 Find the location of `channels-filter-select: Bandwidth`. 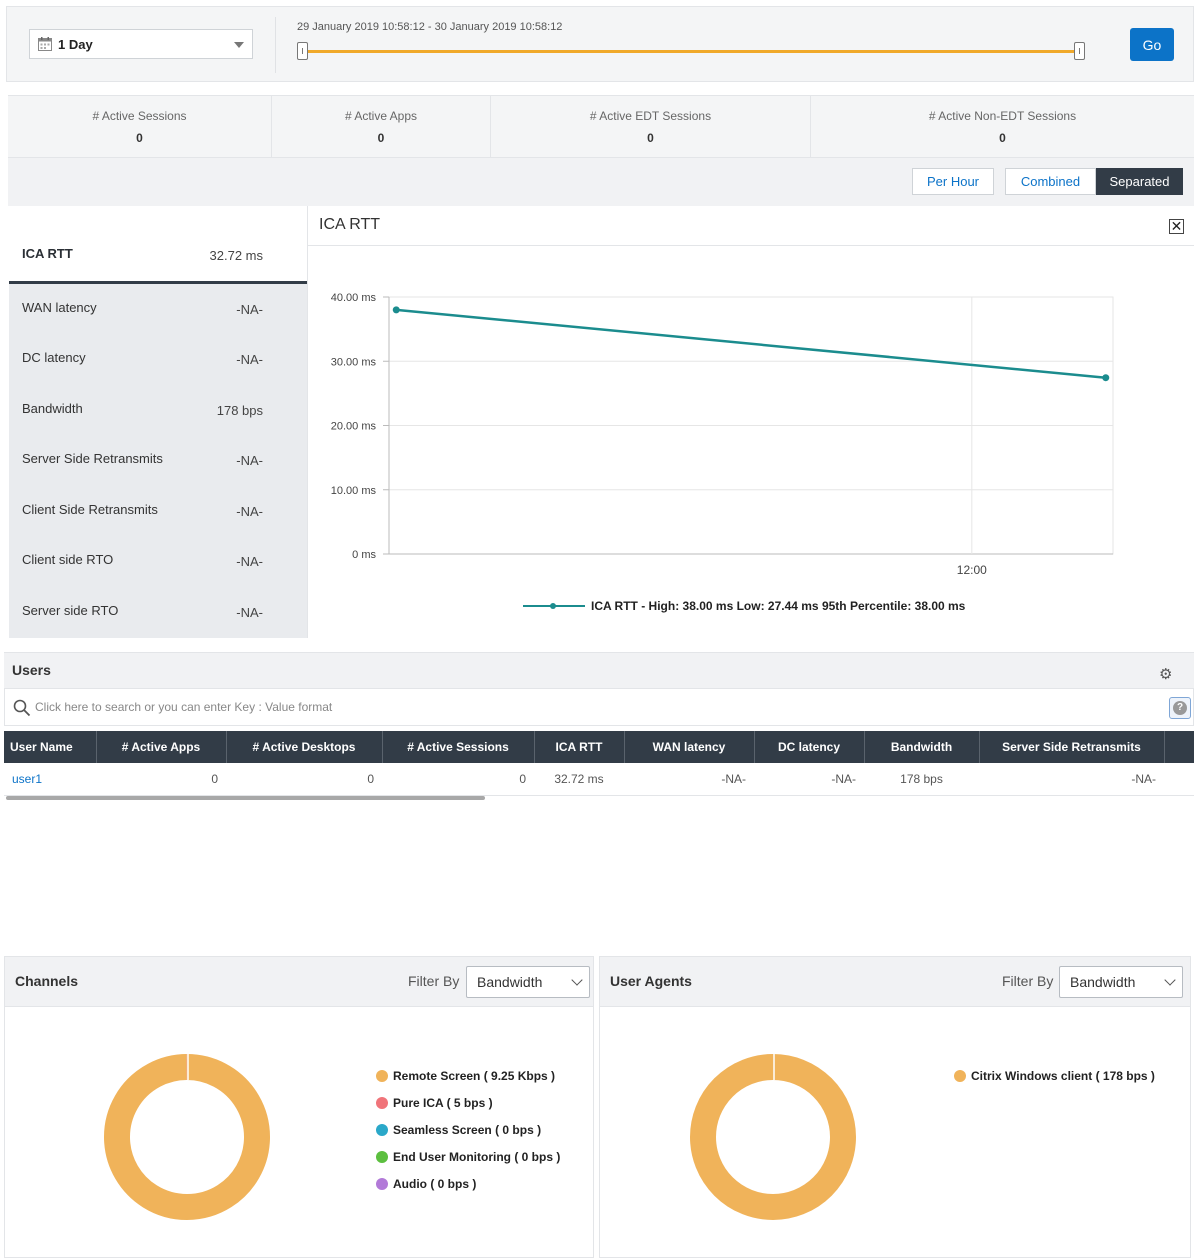

channels-filter-select: Bandwidth is located at coordinates (528, 982).